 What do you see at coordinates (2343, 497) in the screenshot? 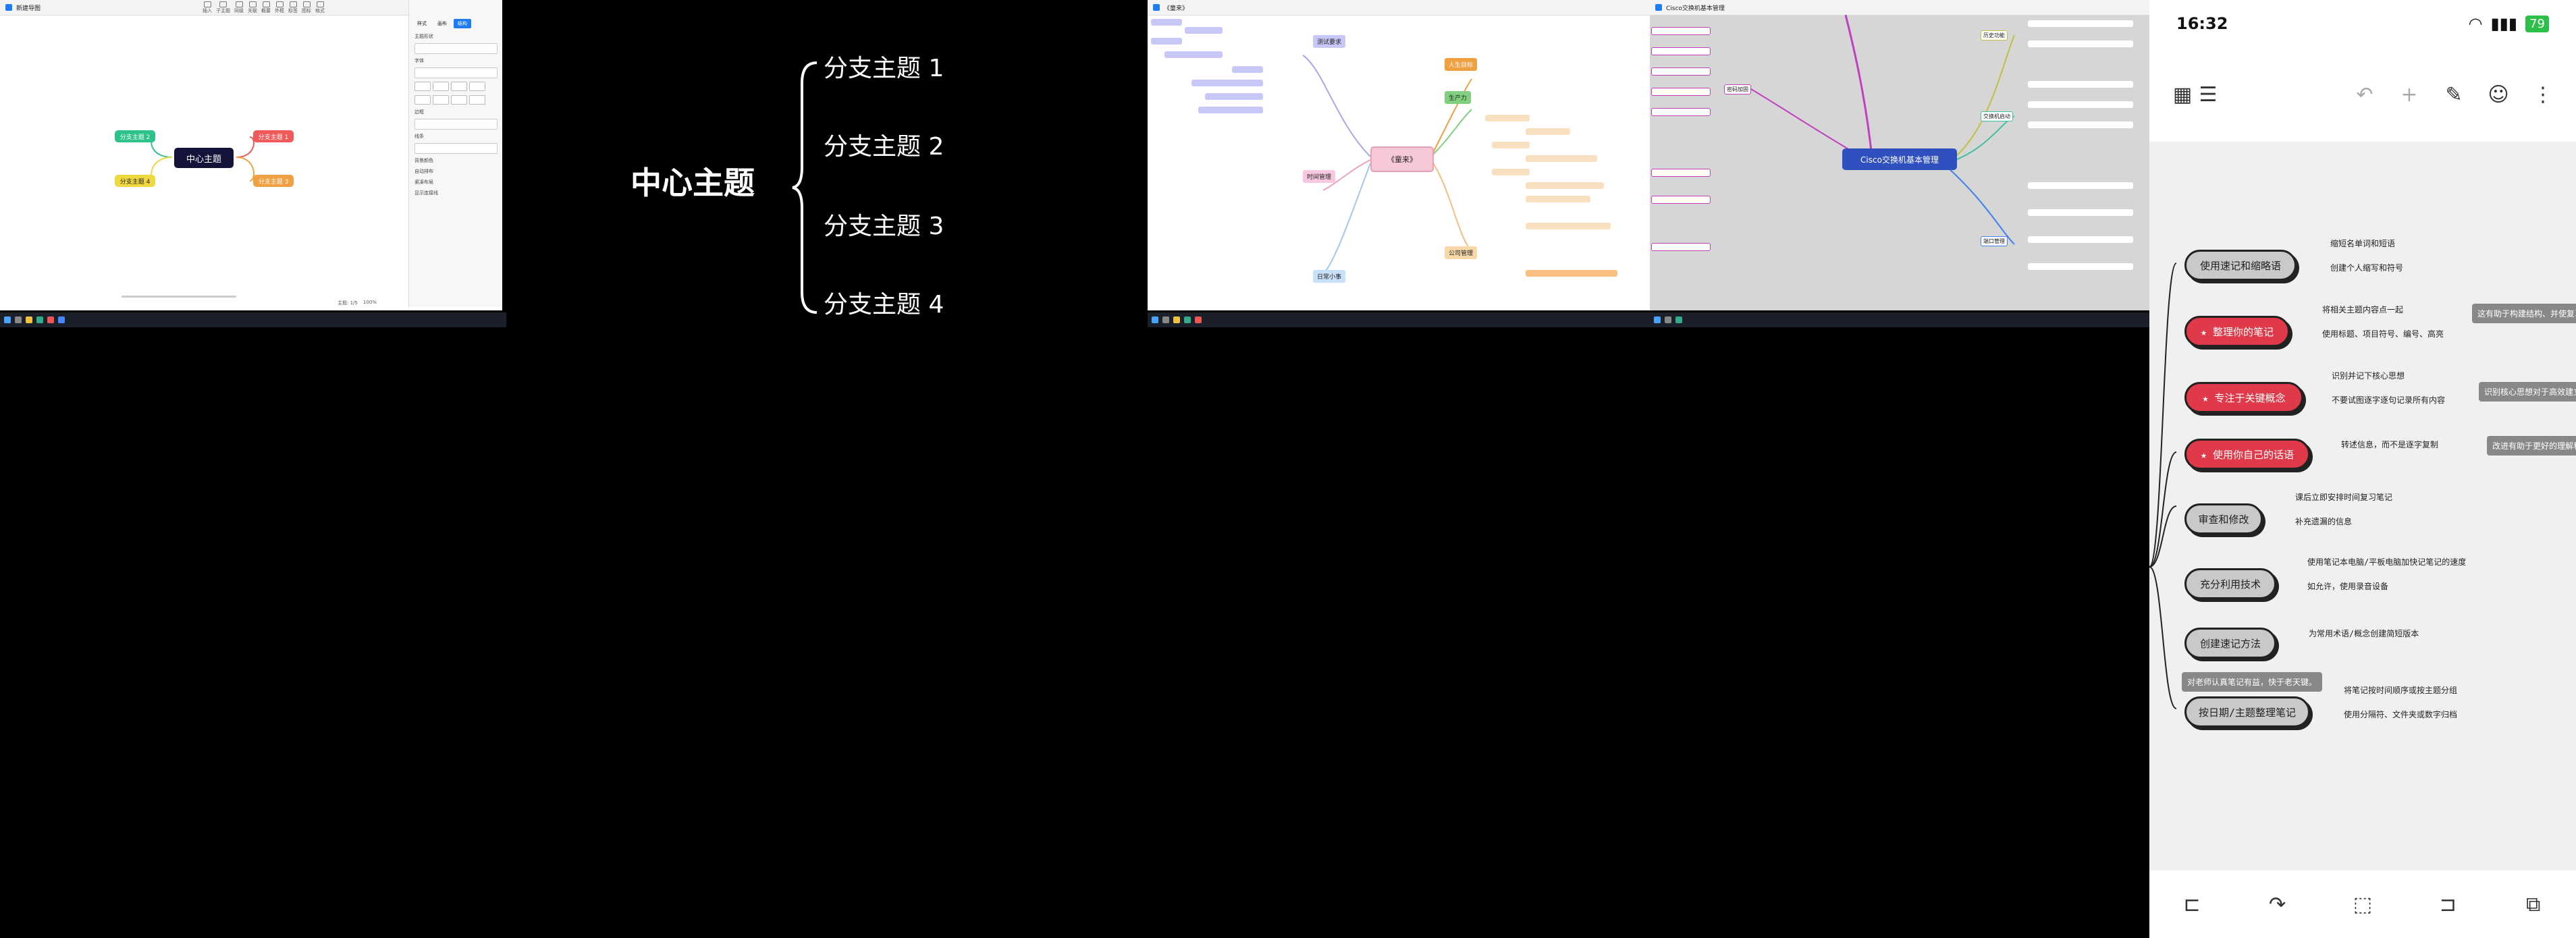
I see `phone-leaf: 课后立即安排时间复习笔记` at bounding box center [2343, 497].